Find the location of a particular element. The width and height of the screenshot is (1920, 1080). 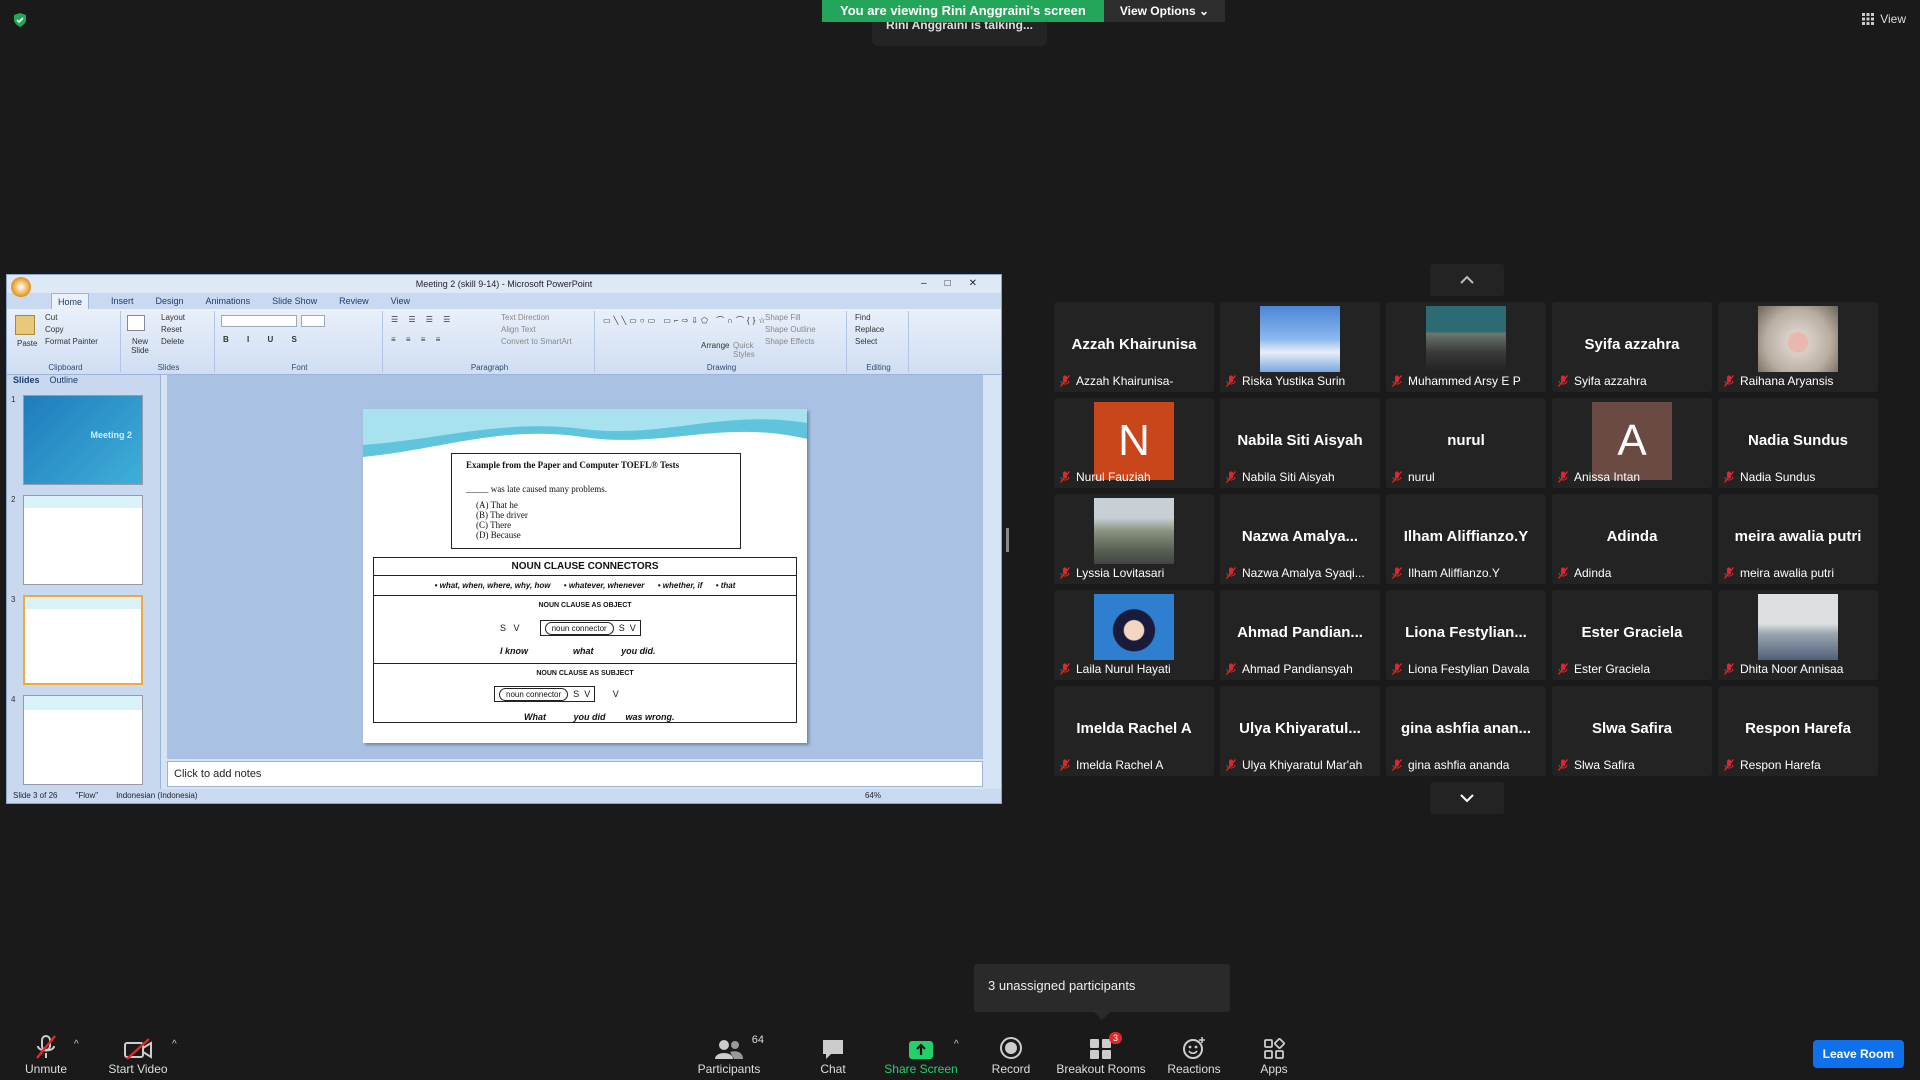

participant-tile: Muhammed Arsy E P is located at coordinates (1466, 347).